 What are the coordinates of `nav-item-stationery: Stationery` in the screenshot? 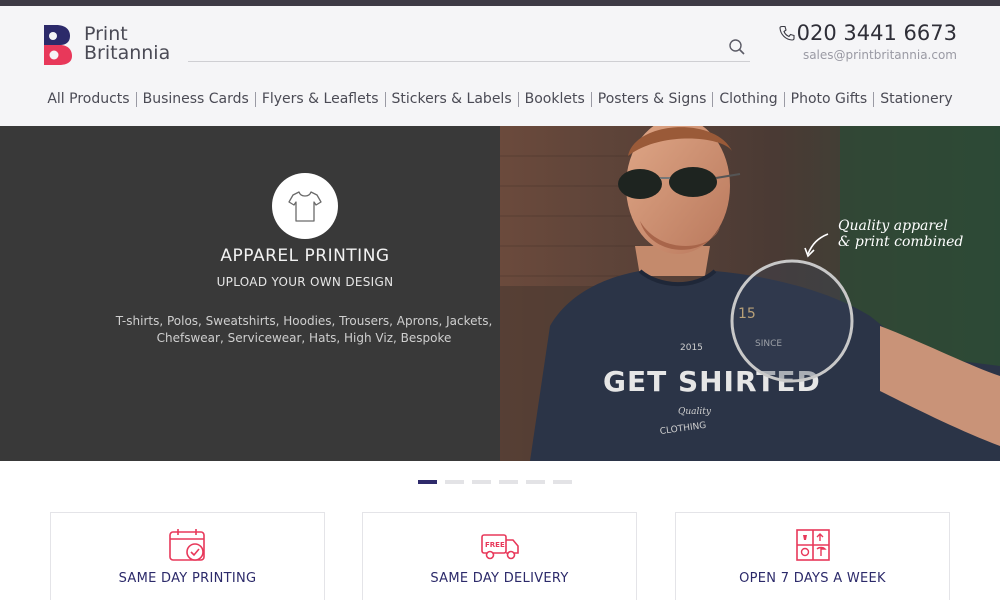 It's located at (915, 99).